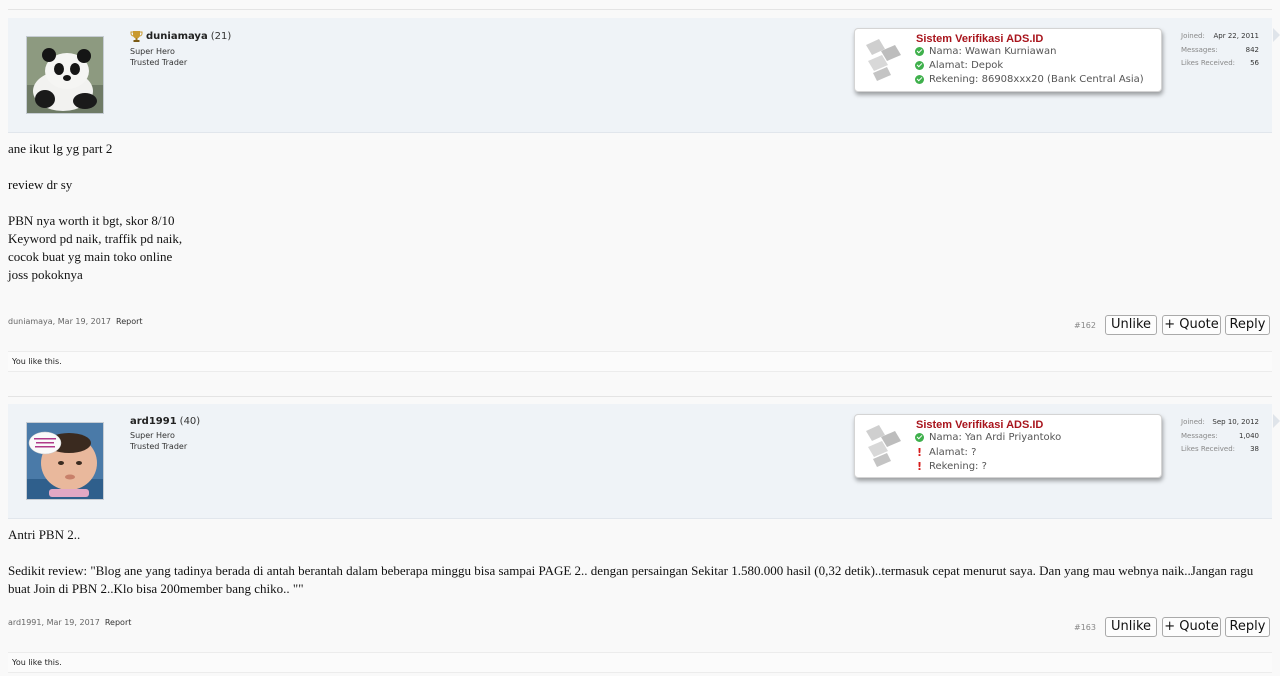  What do you see at coordinates (54, 622) in the screenshot?
I see `post-author-date: ard1991, Mar 19, 2017` at bounding box center [54, 622].